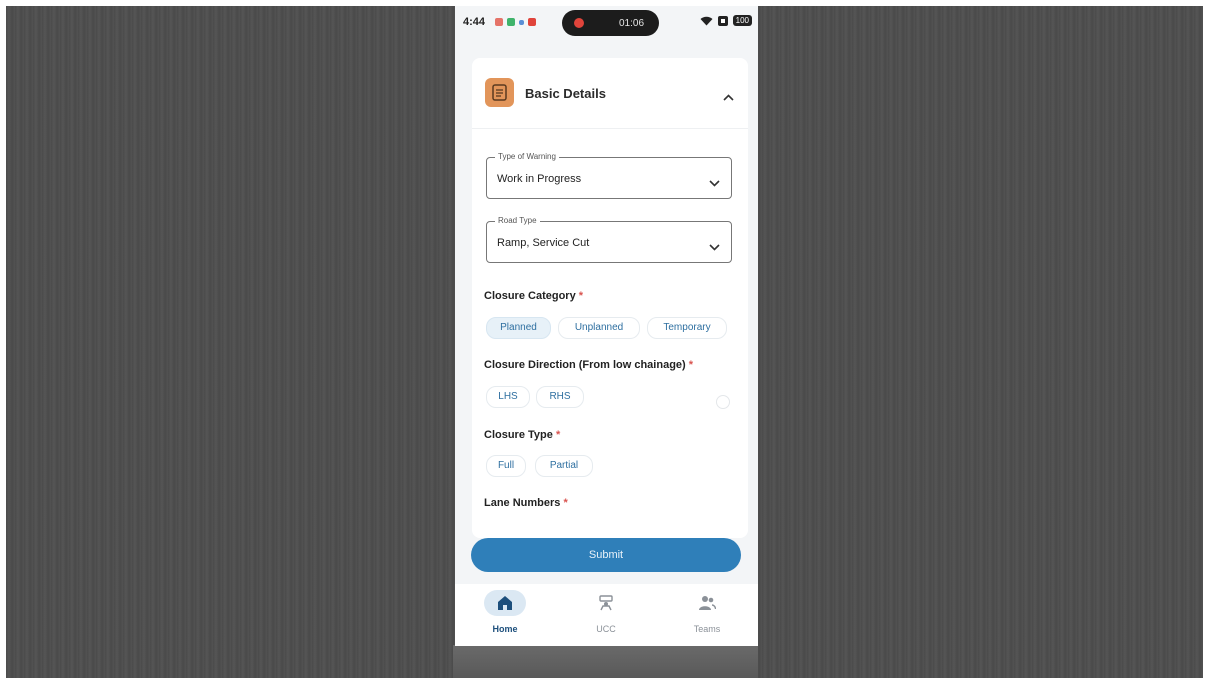 Image resolution: width=1207 pixels, height=683 pixels. What do you see at coordinates (632, 23) in the screenshot?
I see `recording-timer: 01:06` at bounding box center [632, 23].